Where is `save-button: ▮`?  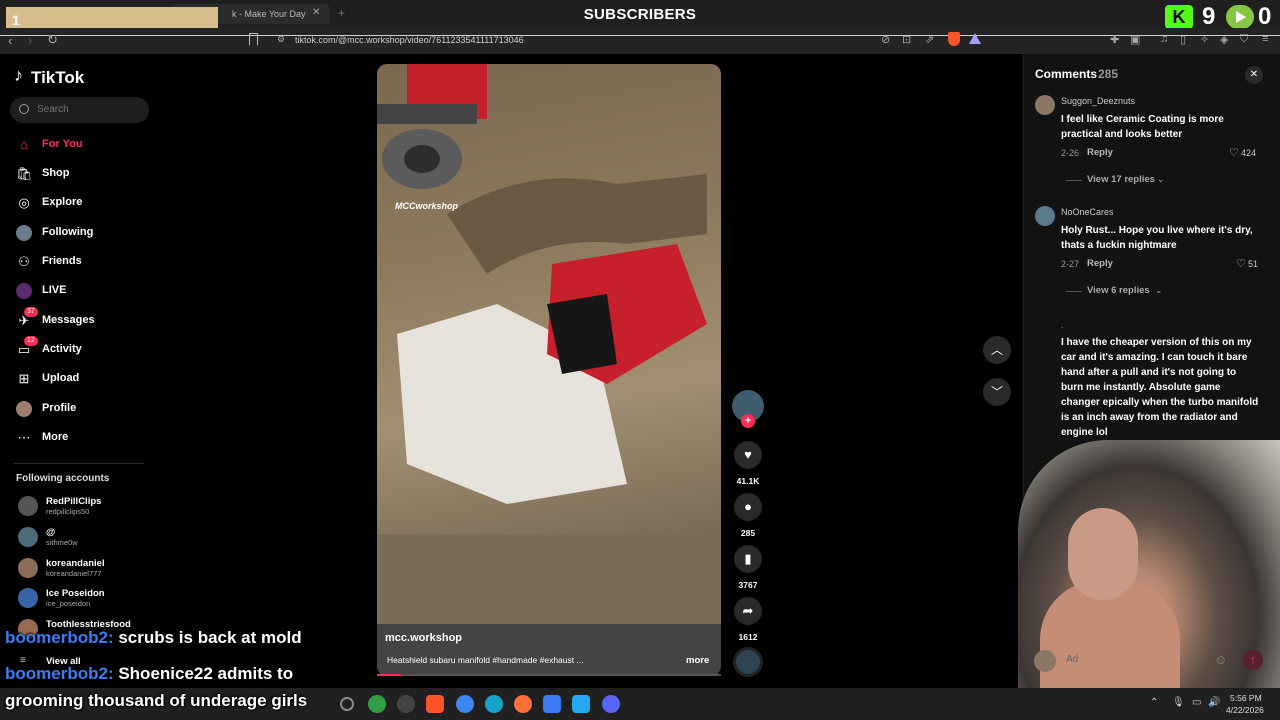
save-button: ▮ is located at coordinates (748, 559).